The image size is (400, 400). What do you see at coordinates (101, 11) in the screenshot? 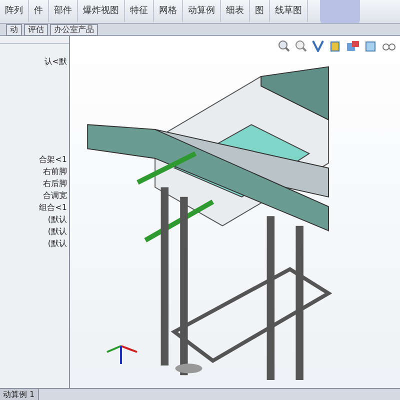
I see `ribbon-command: 爆炸视图` at bounding box center [101, 11].